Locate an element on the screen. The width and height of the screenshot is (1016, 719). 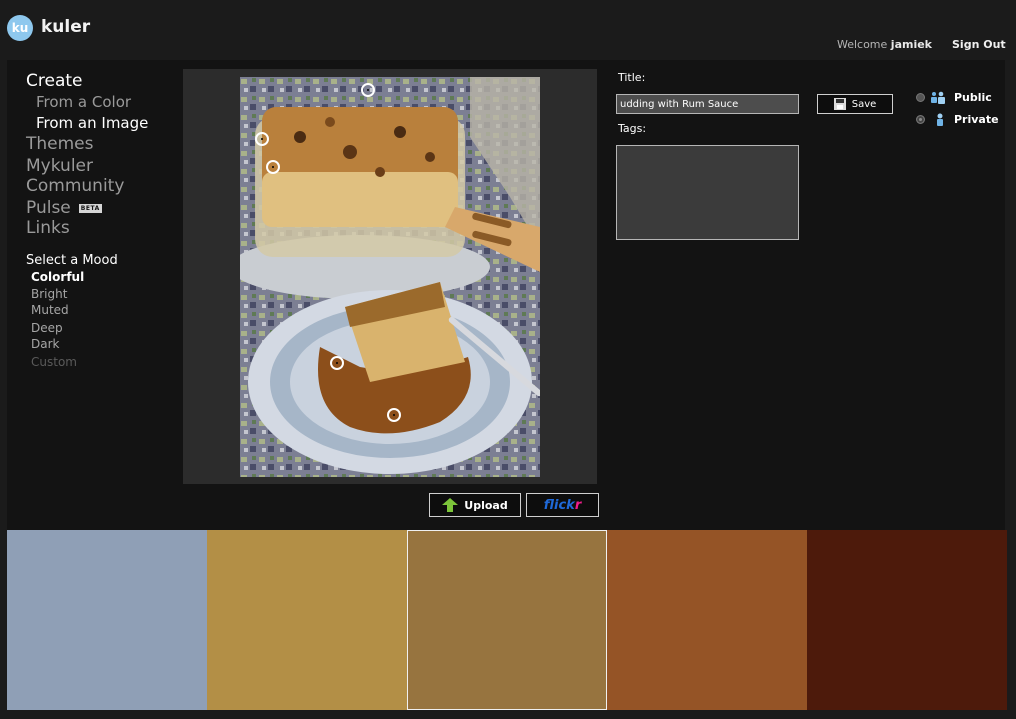
nav-from-an-image: From an Image is located at coordinates (92, 123).